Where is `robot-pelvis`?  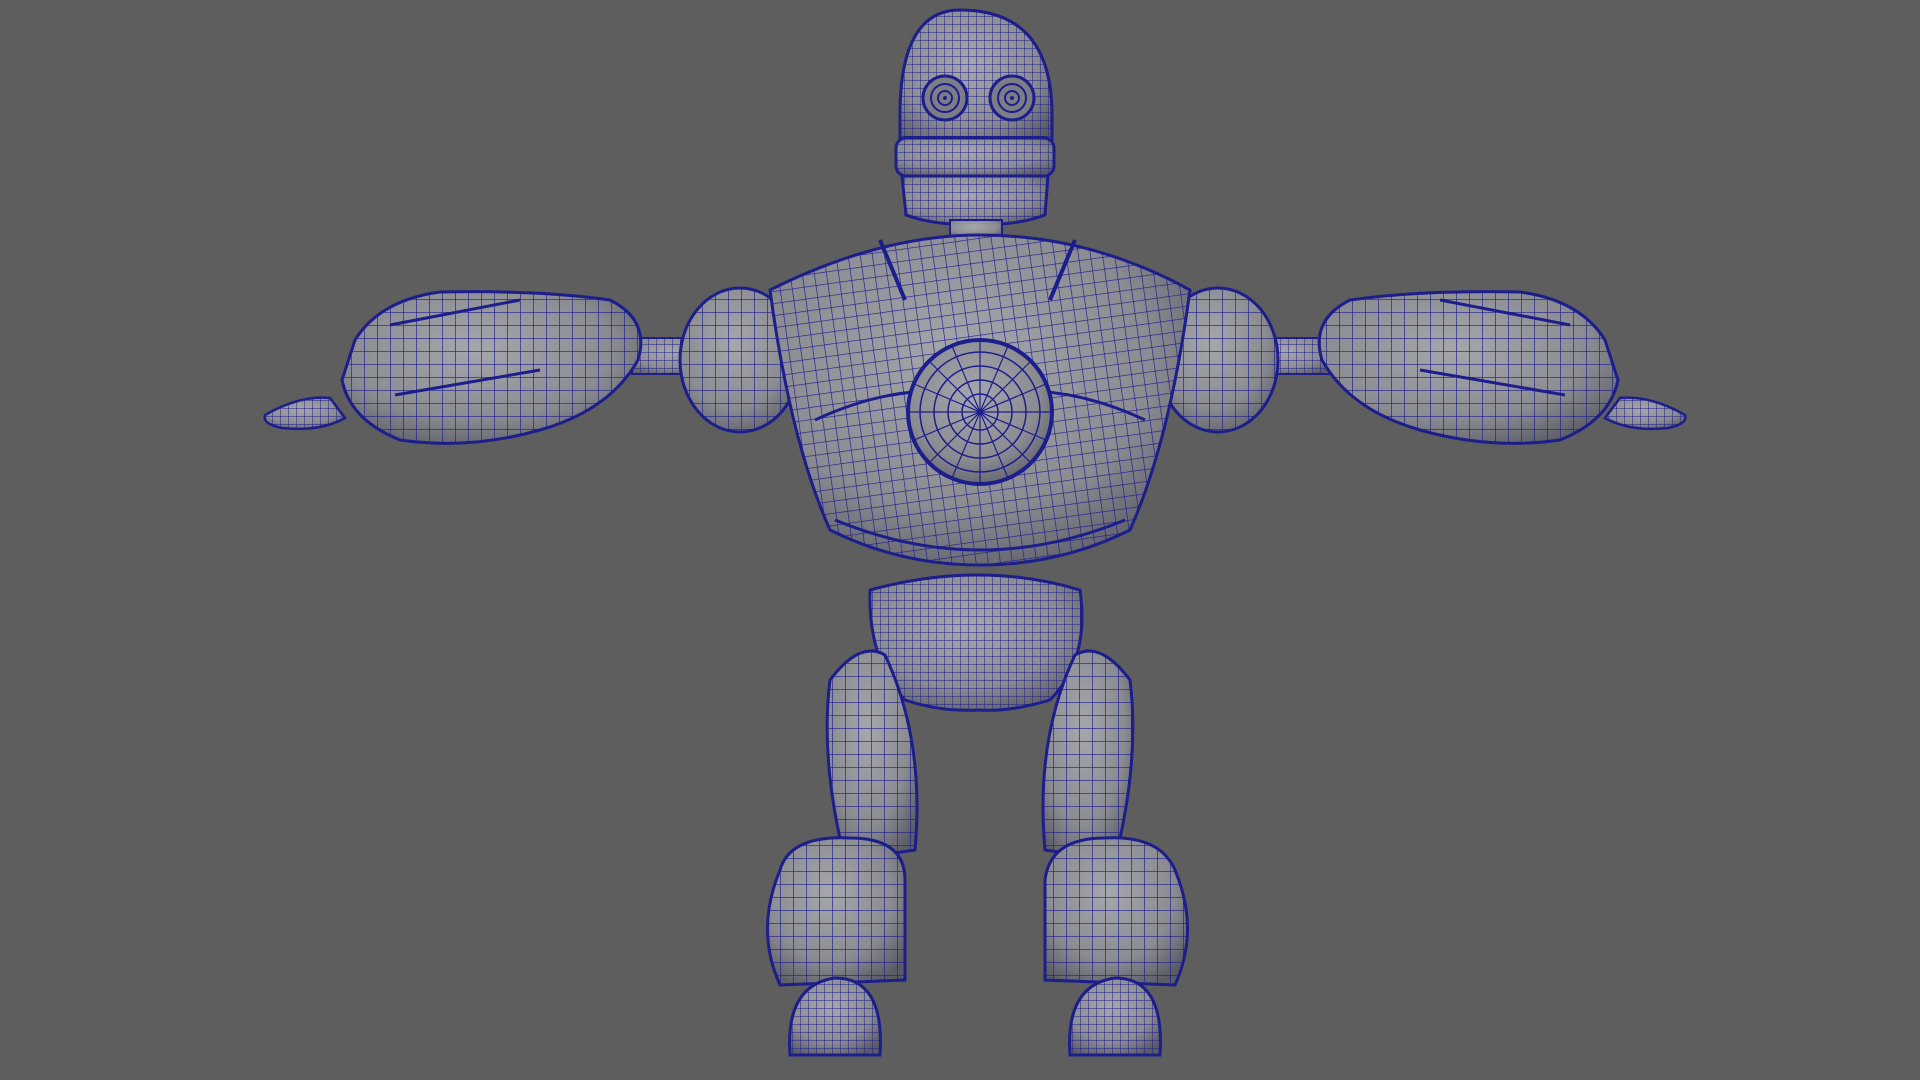
robot-pelvis is located at coordinates (976, 642).